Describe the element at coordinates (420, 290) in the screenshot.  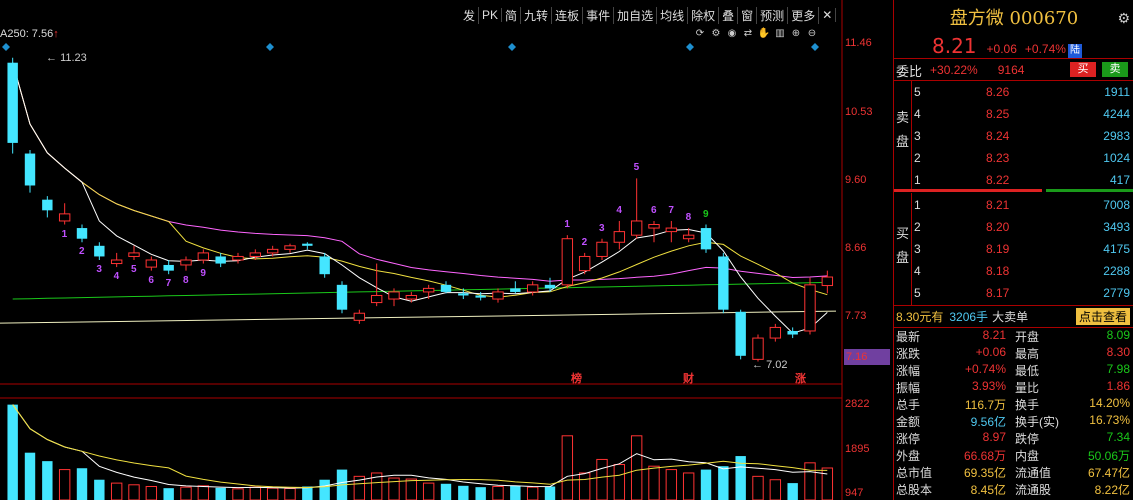
I see `ma120-line` at that location.